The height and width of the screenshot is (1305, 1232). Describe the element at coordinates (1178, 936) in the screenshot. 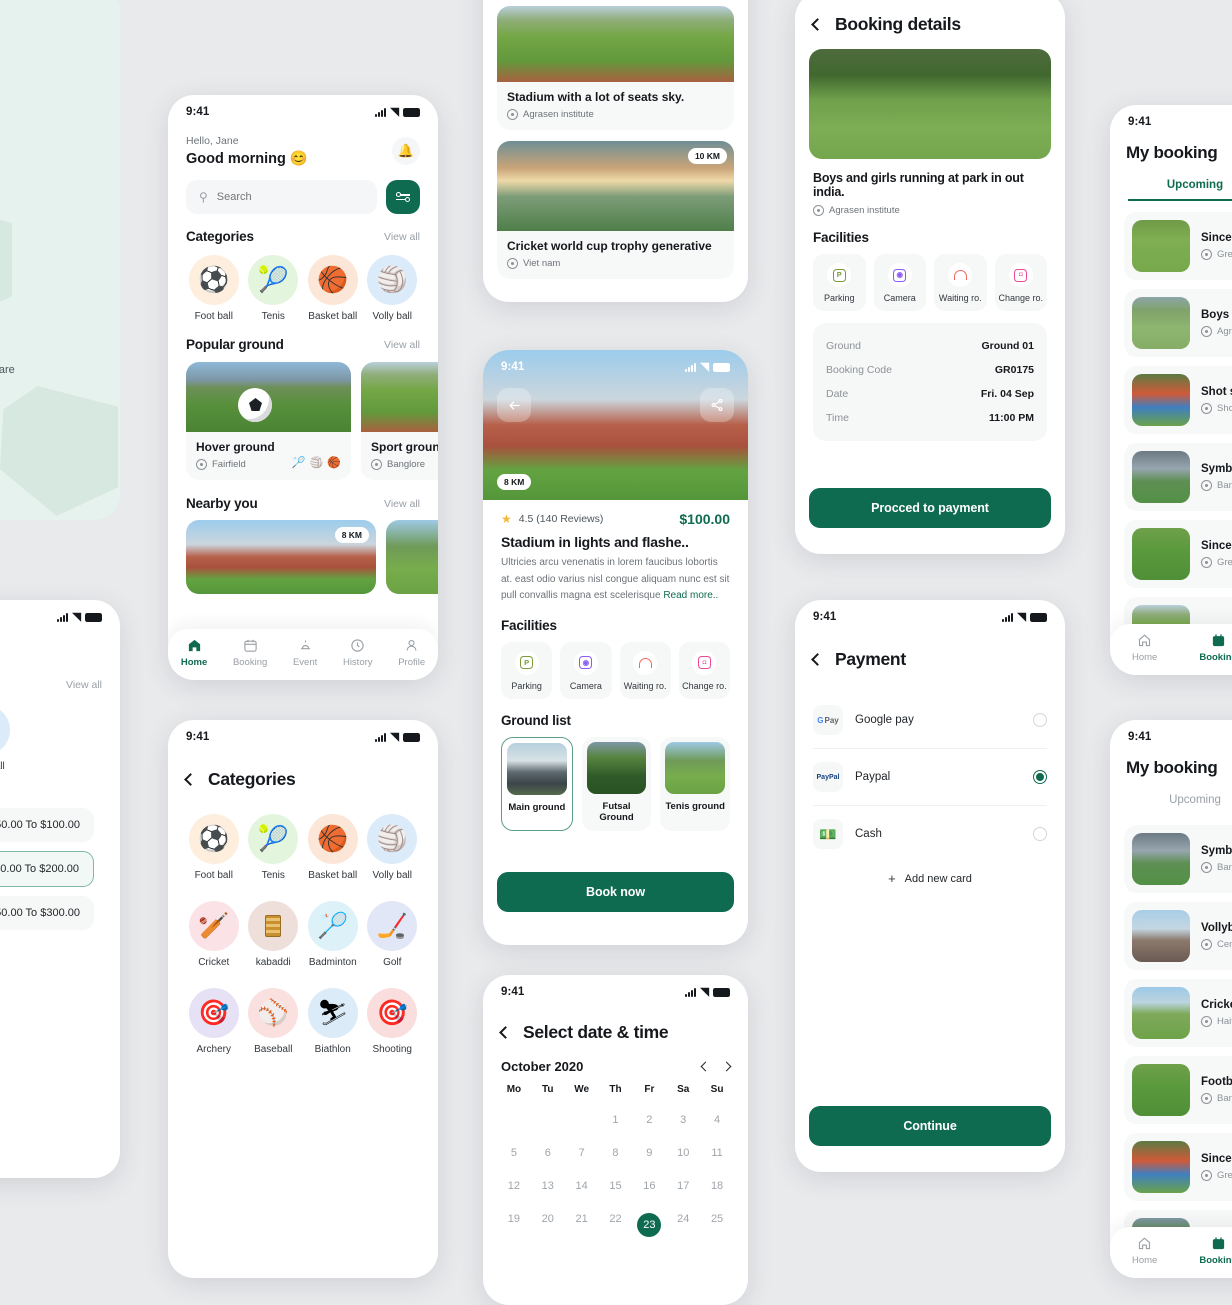

I see `booking-list-item: Vollyball Centra` at that location.